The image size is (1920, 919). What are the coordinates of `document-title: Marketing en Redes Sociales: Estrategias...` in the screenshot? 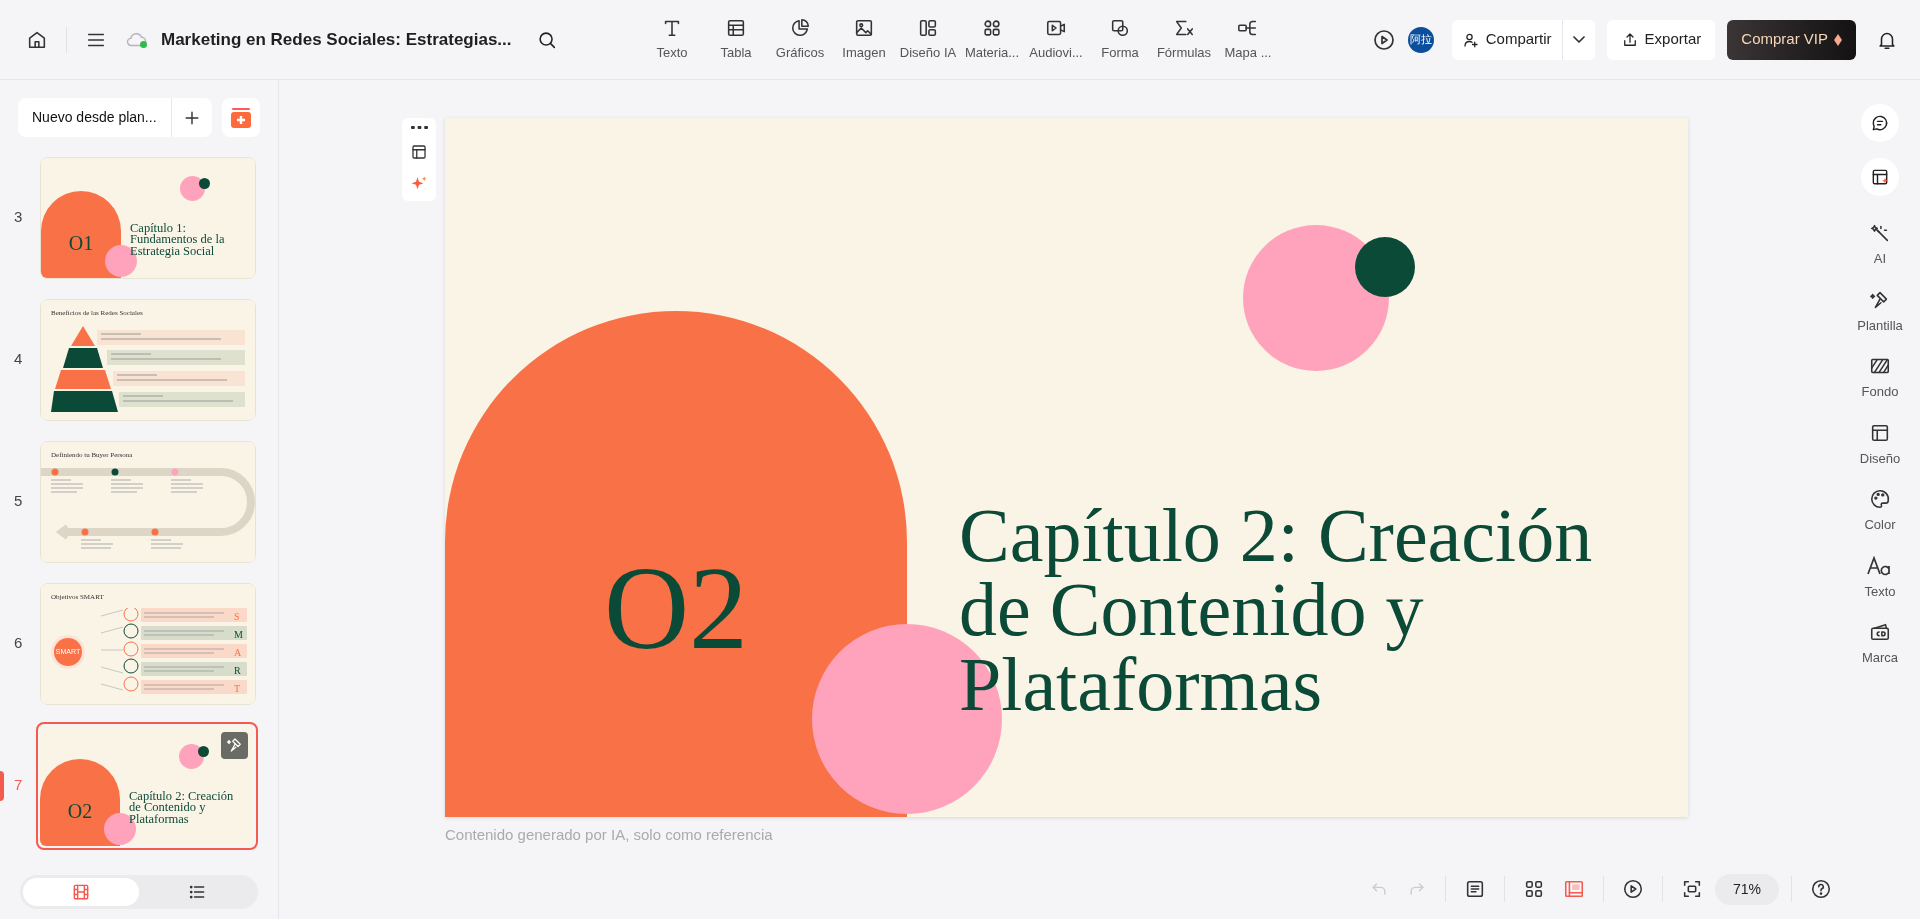 It's located at (336, 39).